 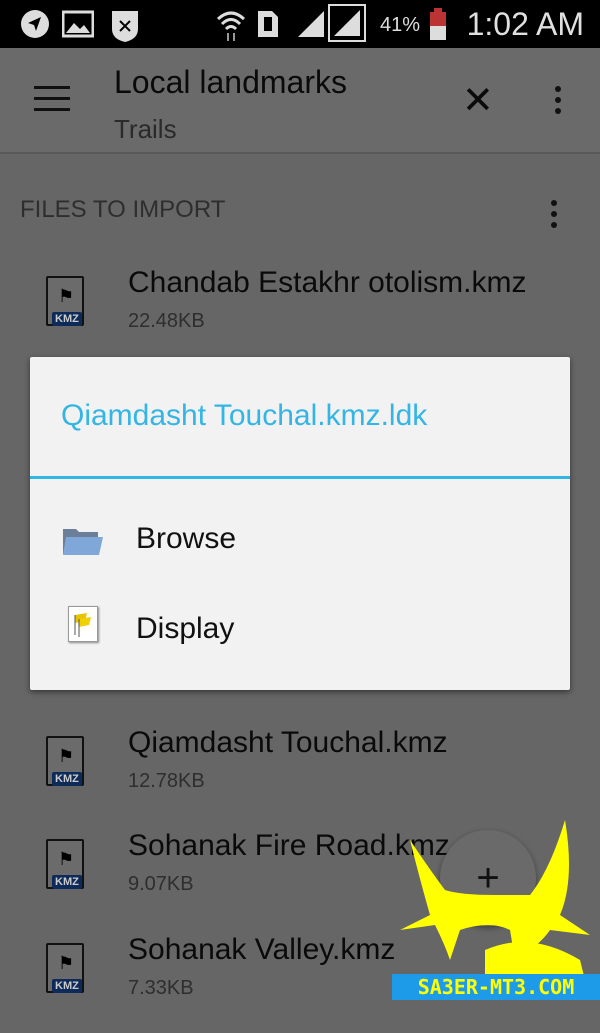 What do you see at coordinates (300, 776) in the screenshot?
I see `list-item: ⚑ KMZ Qiamdasht Touchal.kmz 12.78KB` at bounding box center [300, 776].